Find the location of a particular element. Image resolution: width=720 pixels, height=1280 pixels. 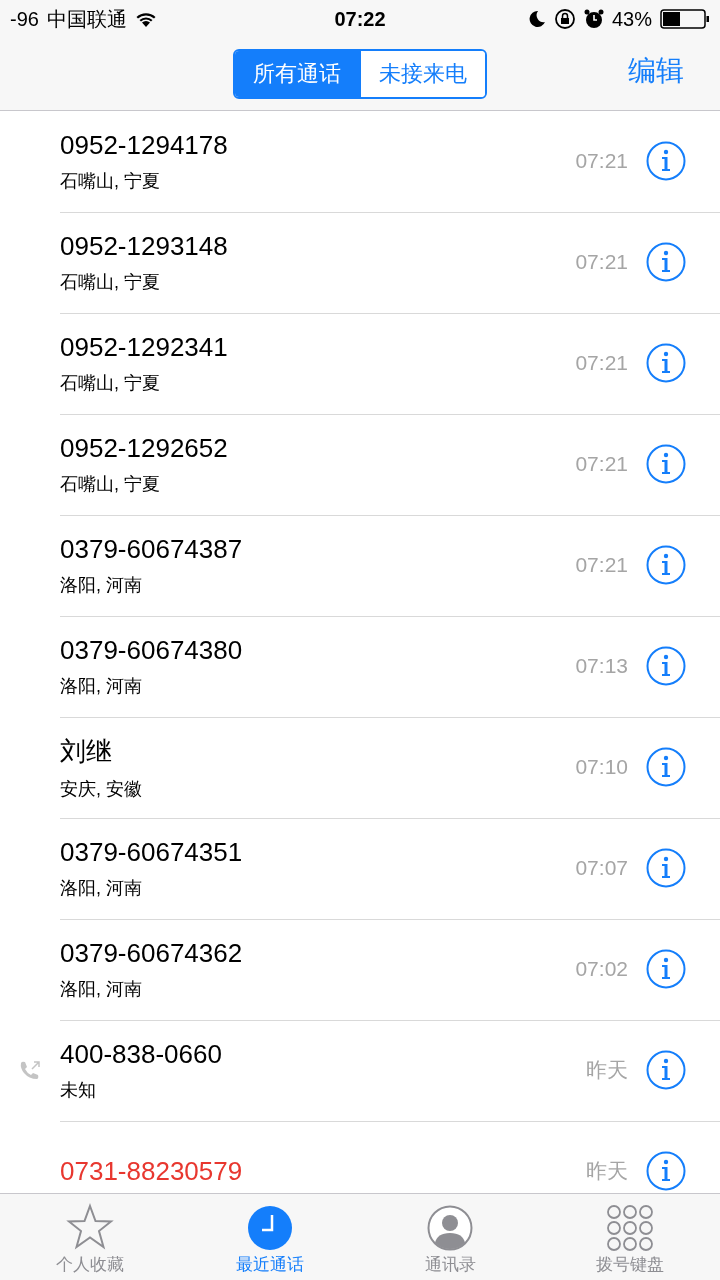

rotation-lock-icon is located at coordinates (564, 19).